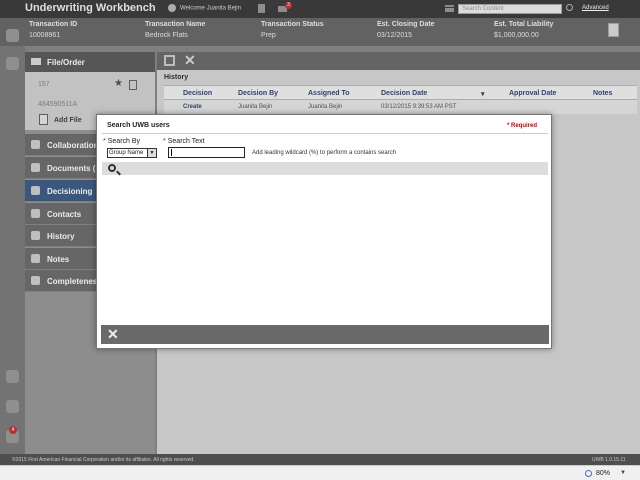  I want to click on search-by-label-text: Search By, so click(124, 141).